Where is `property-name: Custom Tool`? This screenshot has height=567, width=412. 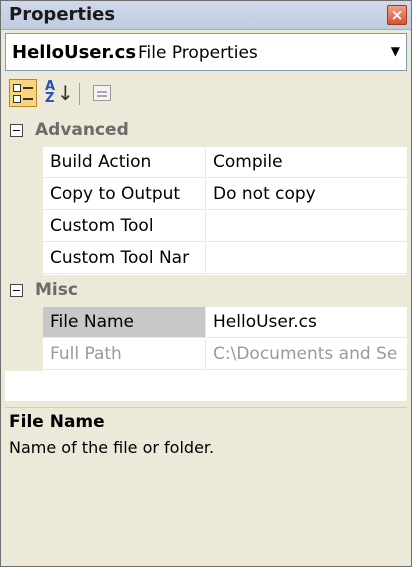 property-name: Custom Tool is located at coordinates (124, 226).